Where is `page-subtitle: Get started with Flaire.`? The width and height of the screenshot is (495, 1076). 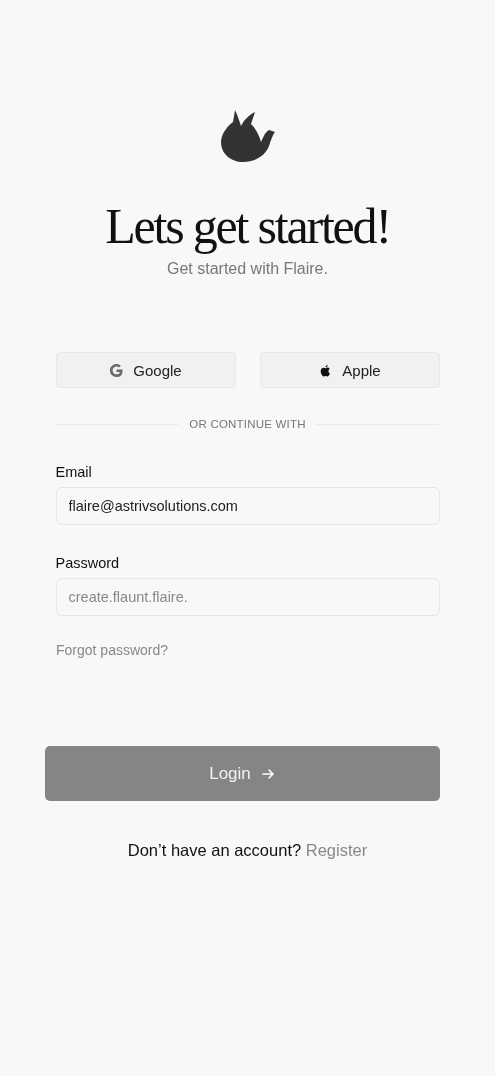 page-subtitle: Get started with Flaire. is located at coordinates (247, 269).